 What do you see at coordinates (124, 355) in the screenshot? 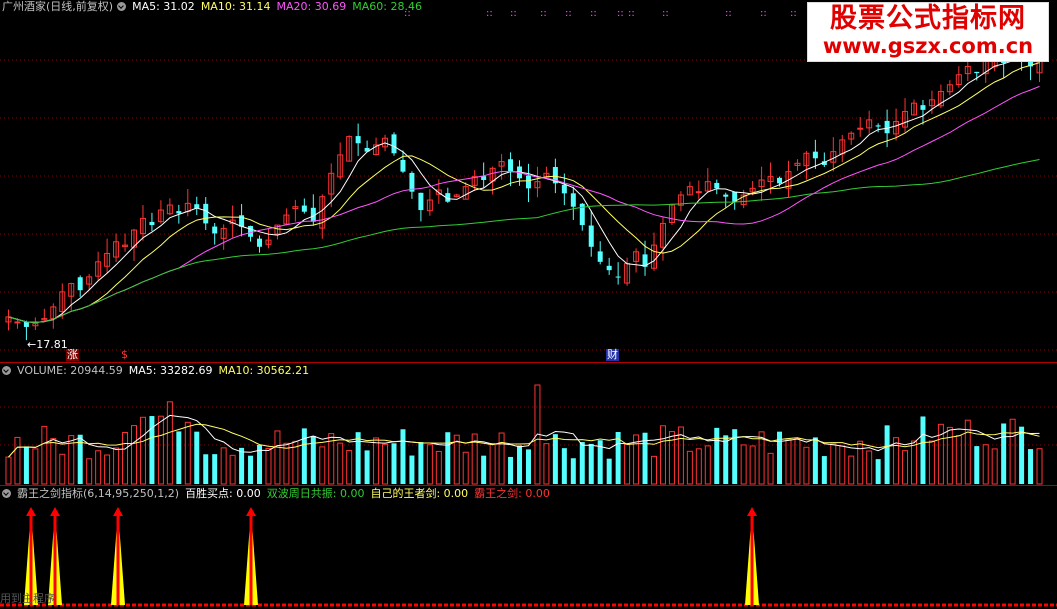
I see `marker-dollar: $` at bounding box center [124, 355].